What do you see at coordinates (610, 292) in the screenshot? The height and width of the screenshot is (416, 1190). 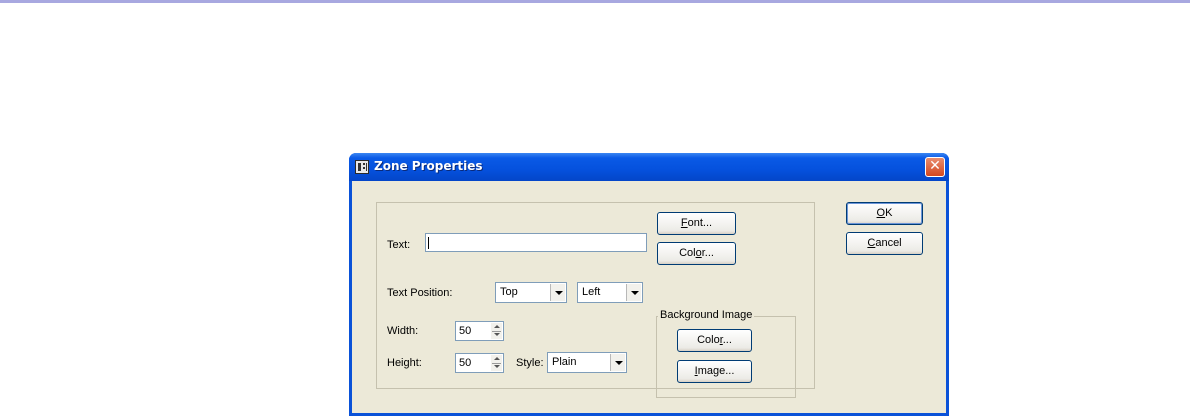 I see `horizontal-position-select: Left` at bounding box center [610, 292].